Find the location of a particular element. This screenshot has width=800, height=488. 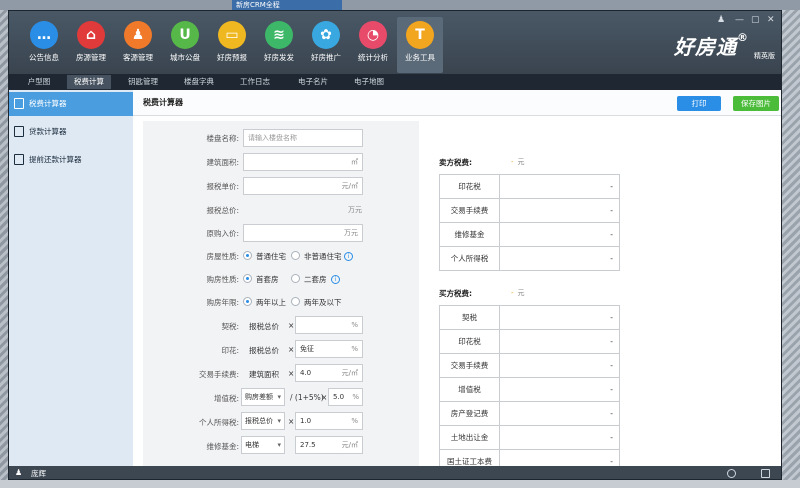

vat-rate-input: 5.0% is located at coordinates (345, 397).